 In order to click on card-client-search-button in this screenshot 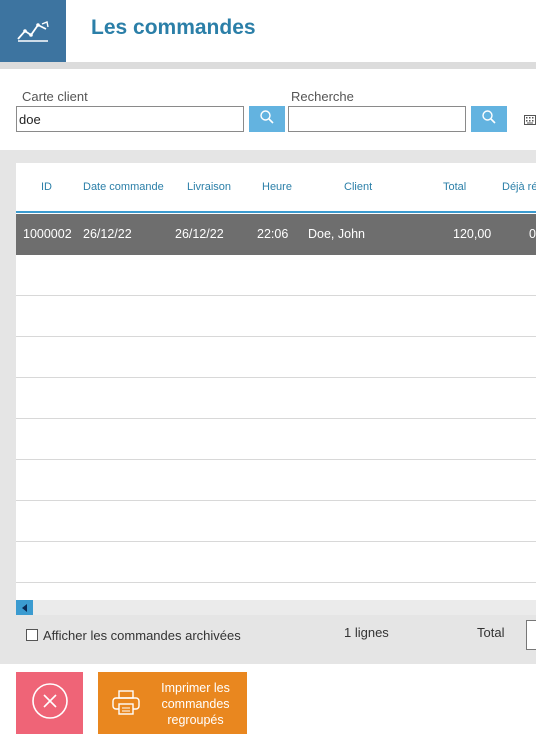, I will do `click(267, 119)`.